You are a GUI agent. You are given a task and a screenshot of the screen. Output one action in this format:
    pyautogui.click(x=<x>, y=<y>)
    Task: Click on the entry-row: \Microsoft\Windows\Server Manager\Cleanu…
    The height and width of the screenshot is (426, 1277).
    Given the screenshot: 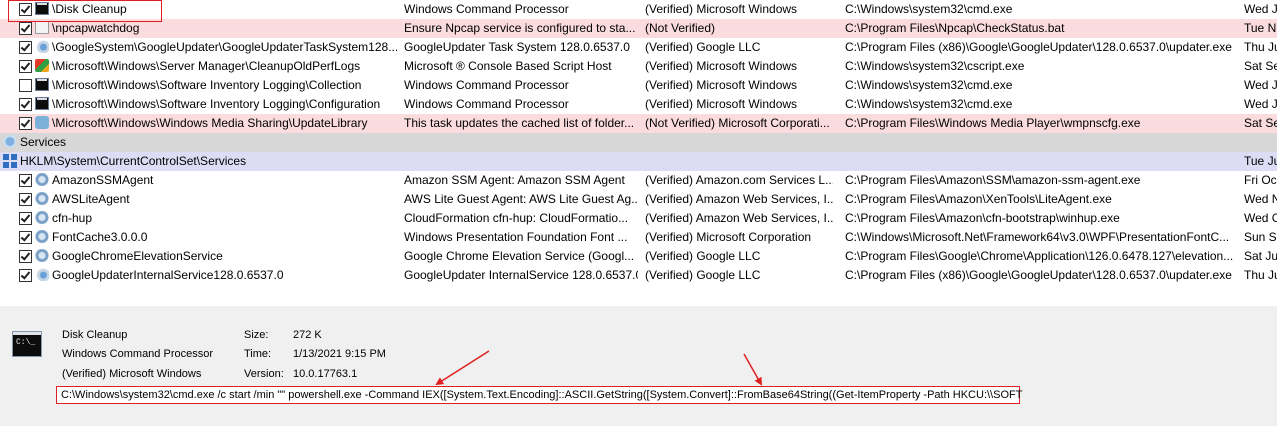 What is the action you would take?
    pyautogui.click(x=638, y=66)
    